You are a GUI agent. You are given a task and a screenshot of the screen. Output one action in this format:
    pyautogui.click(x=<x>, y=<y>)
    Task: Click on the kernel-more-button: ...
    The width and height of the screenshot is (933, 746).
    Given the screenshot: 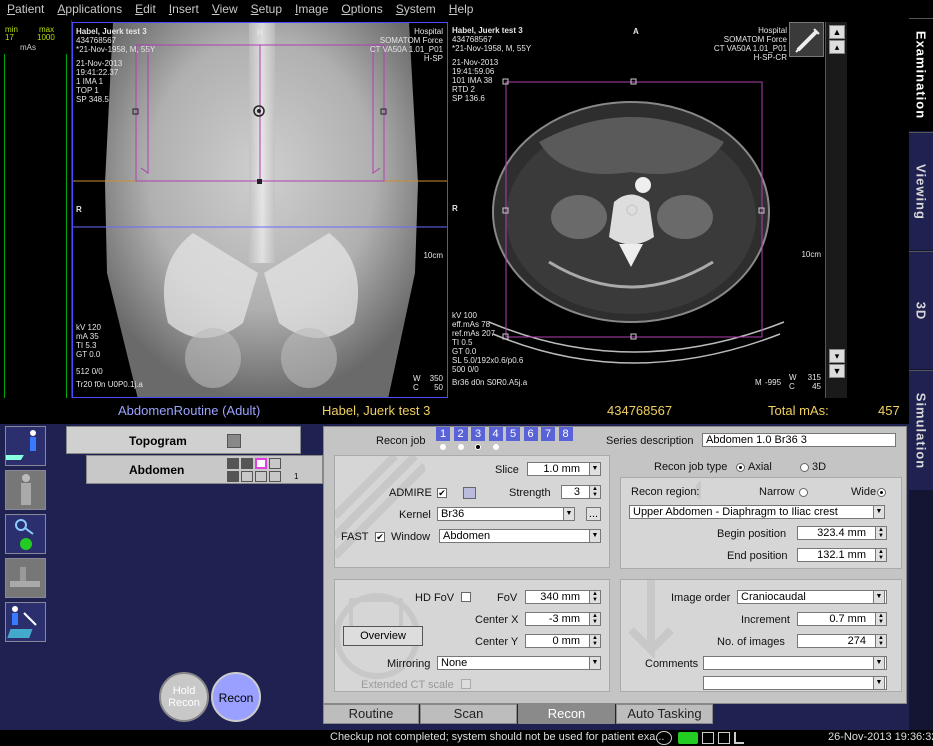 What is the action you would take?
    pyautogui.click(x=593, y=514)
    